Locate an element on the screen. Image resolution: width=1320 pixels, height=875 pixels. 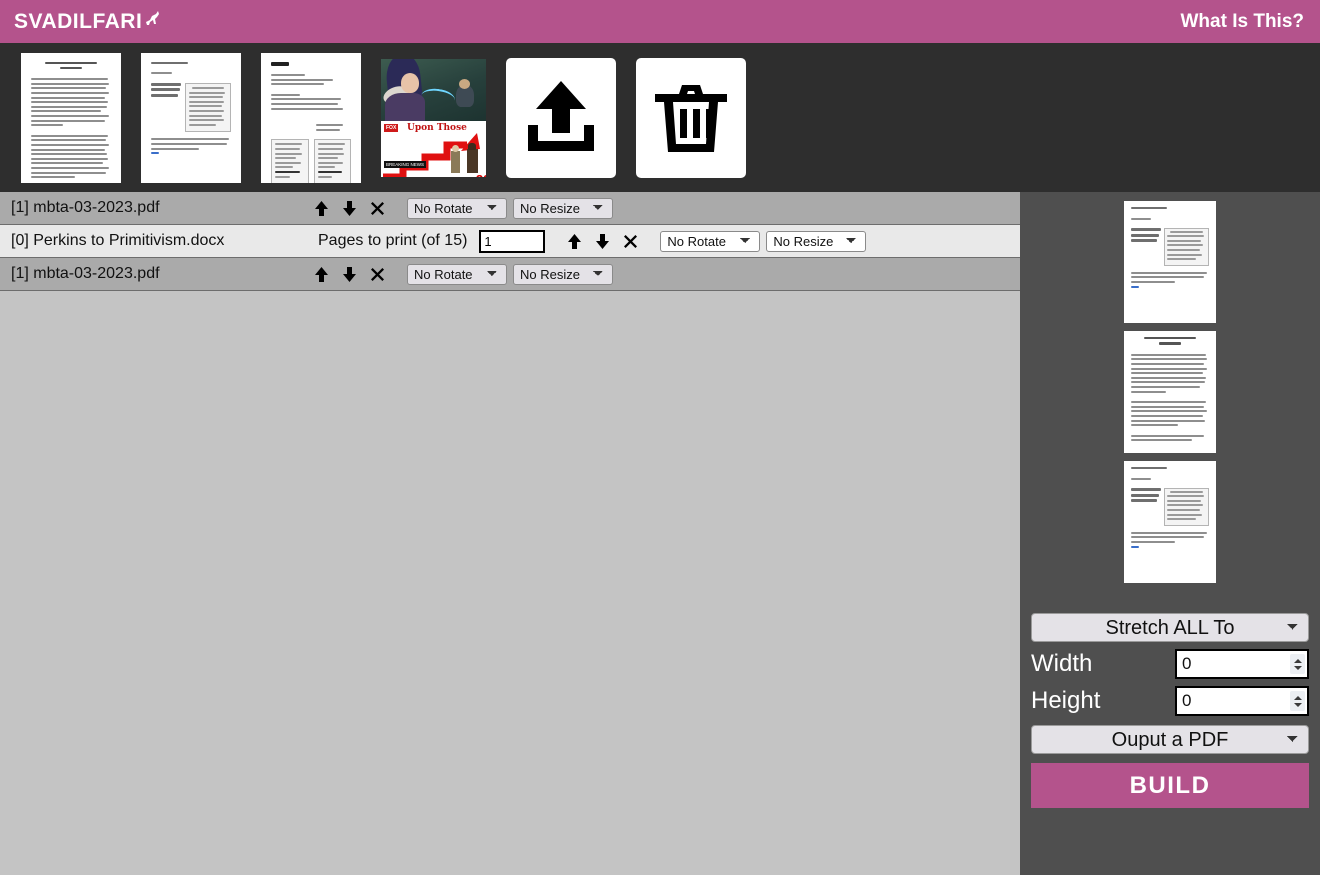
meme-top-panel is located at coordinates (433, 89).